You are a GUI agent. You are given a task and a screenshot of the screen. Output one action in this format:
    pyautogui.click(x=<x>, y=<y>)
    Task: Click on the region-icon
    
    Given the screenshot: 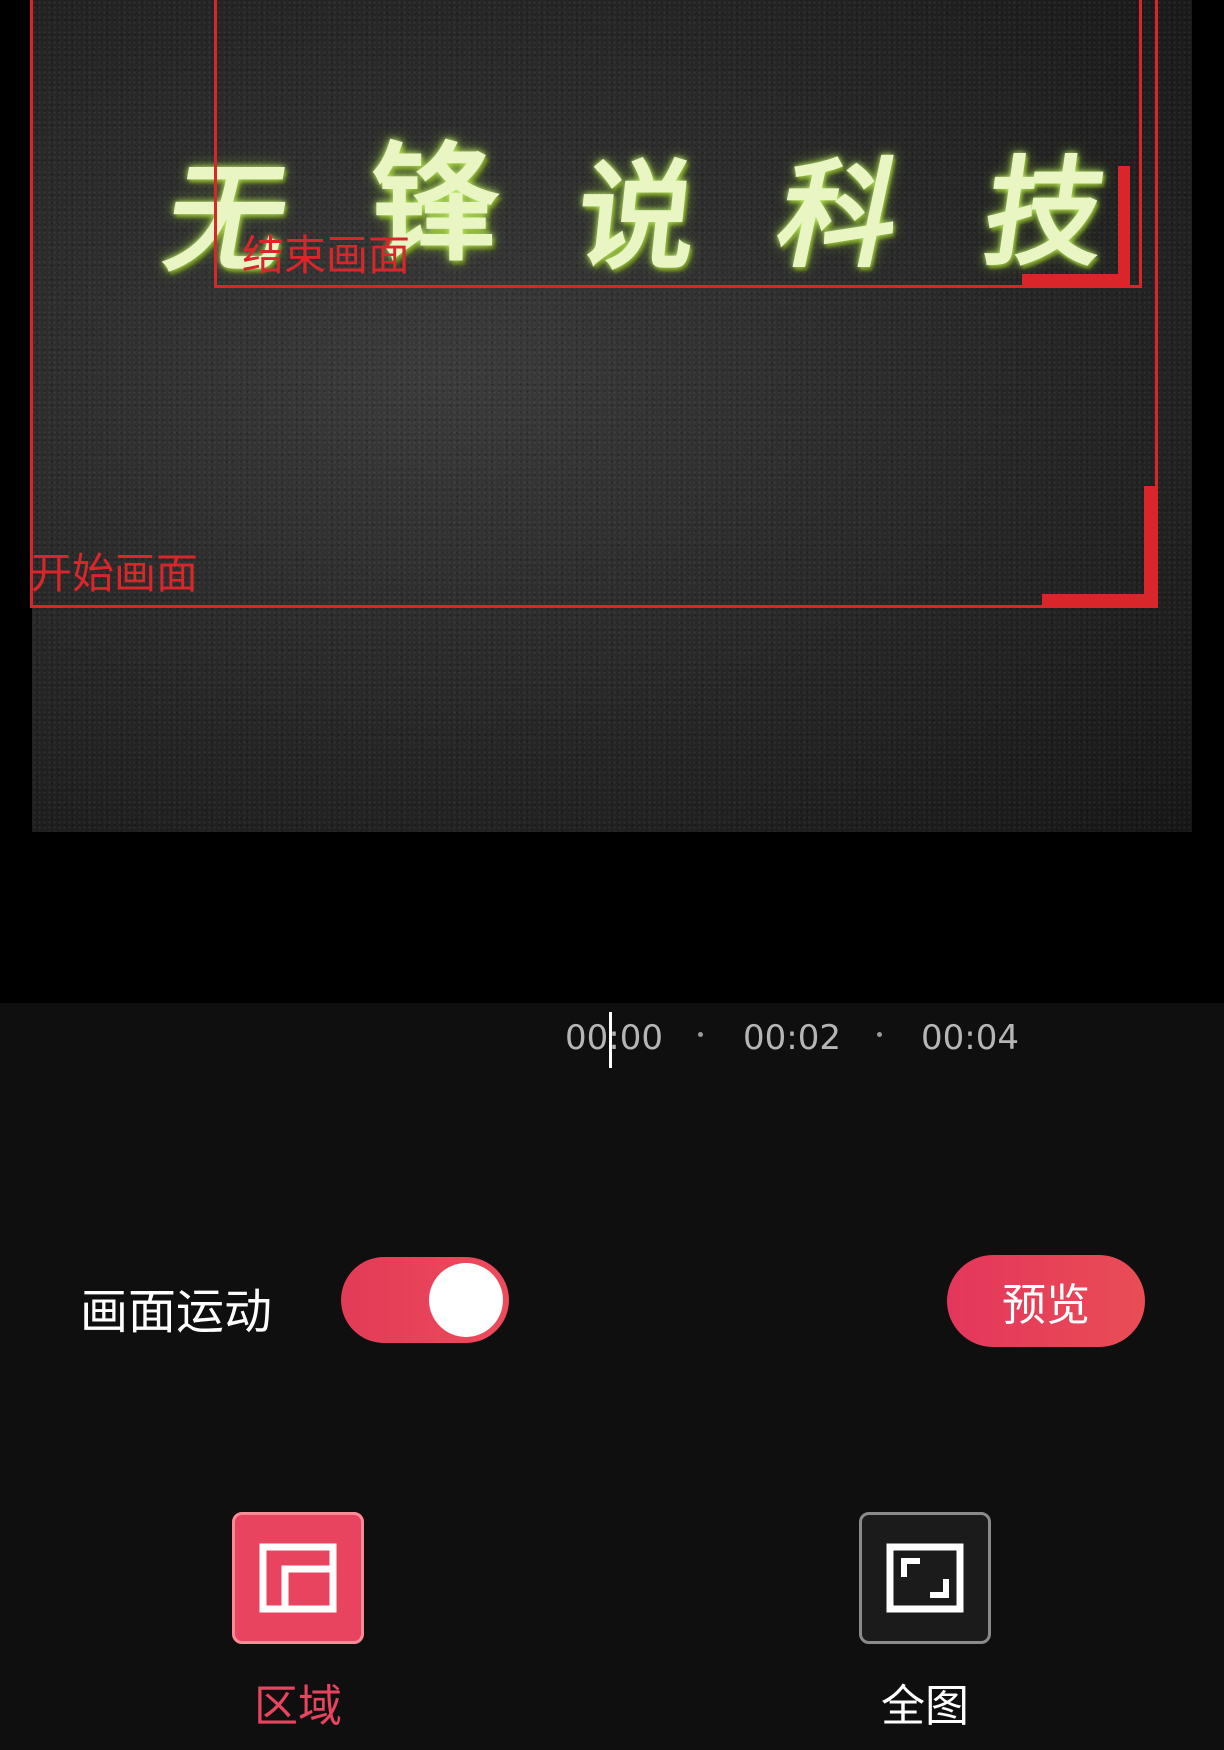 What is the action you would take?
    pyautogui.click(x=298, y=1578)
    